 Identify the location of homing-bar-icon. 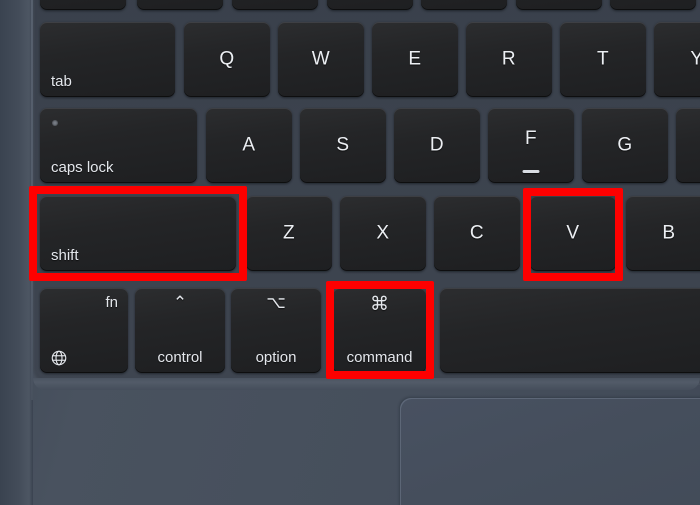
(531, 171).